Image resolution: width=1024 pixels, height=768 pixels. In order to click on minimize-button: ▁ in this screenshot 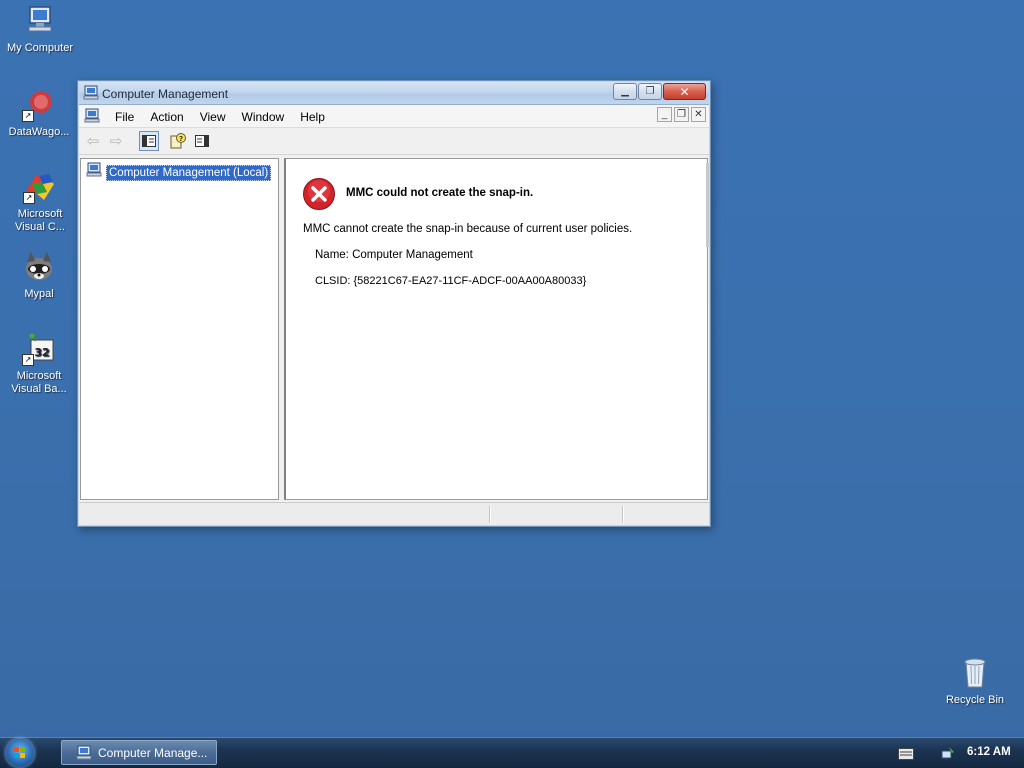, I will do `click(625, 91)`.